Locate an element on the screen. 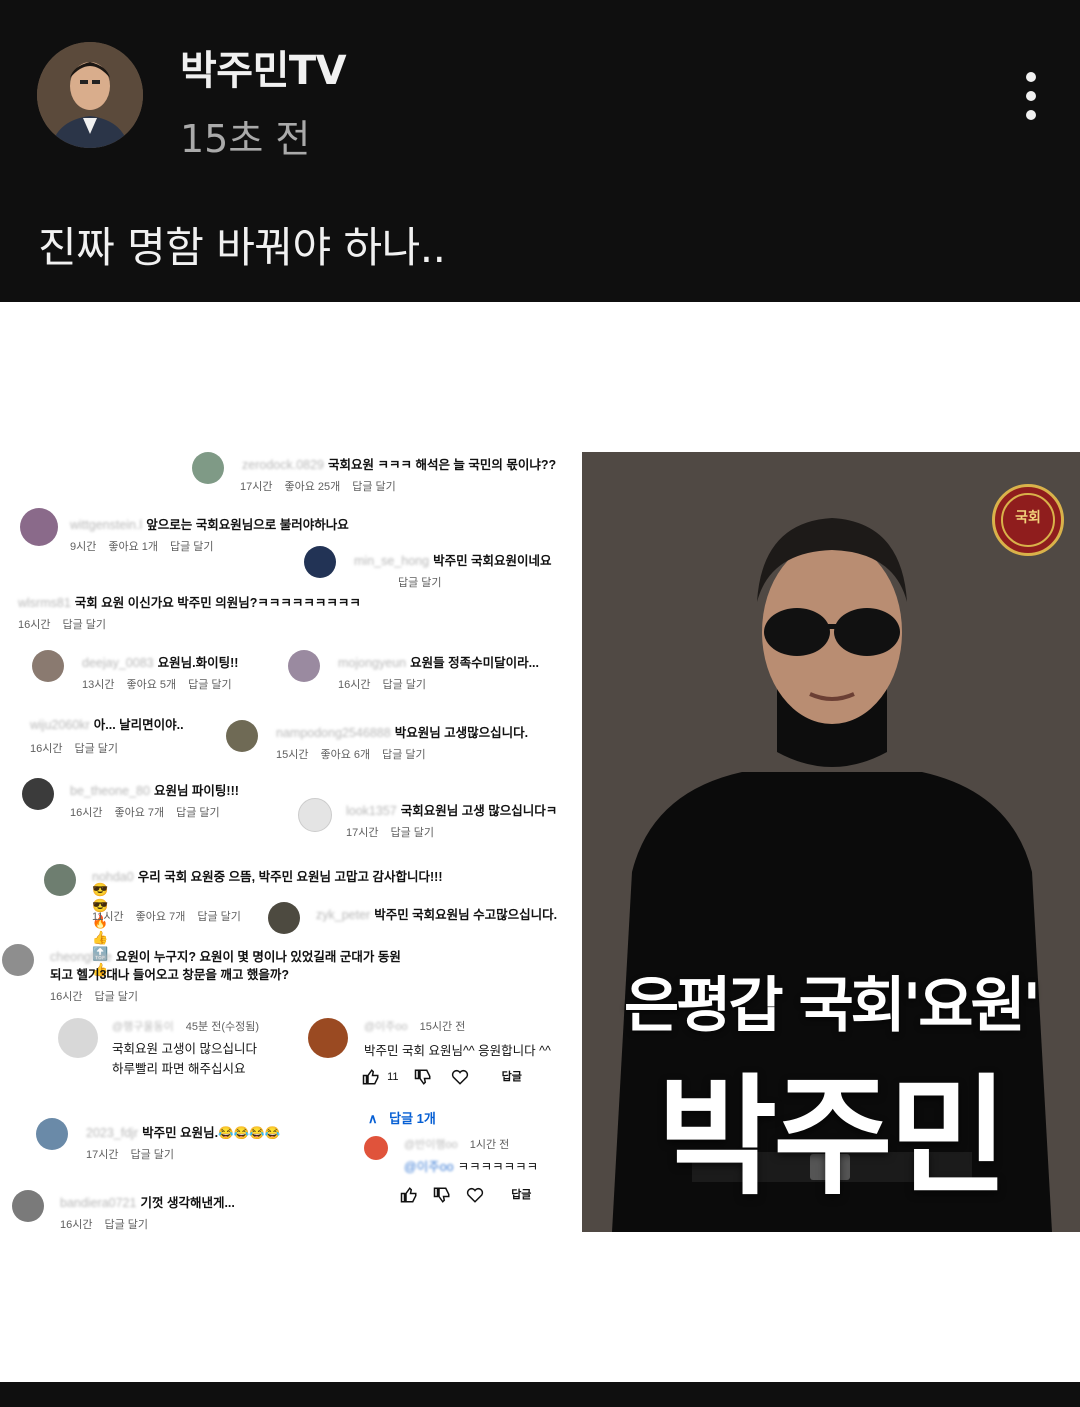 This screenshot has height=1407, width=1080. poster-title: 박주민 is located at coordinates (833, 1137).